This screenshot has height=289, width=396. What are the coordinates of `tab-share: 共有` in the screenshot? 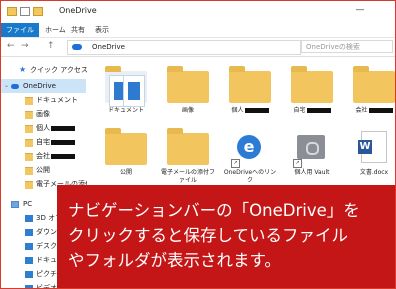 It's located at (78, 30).